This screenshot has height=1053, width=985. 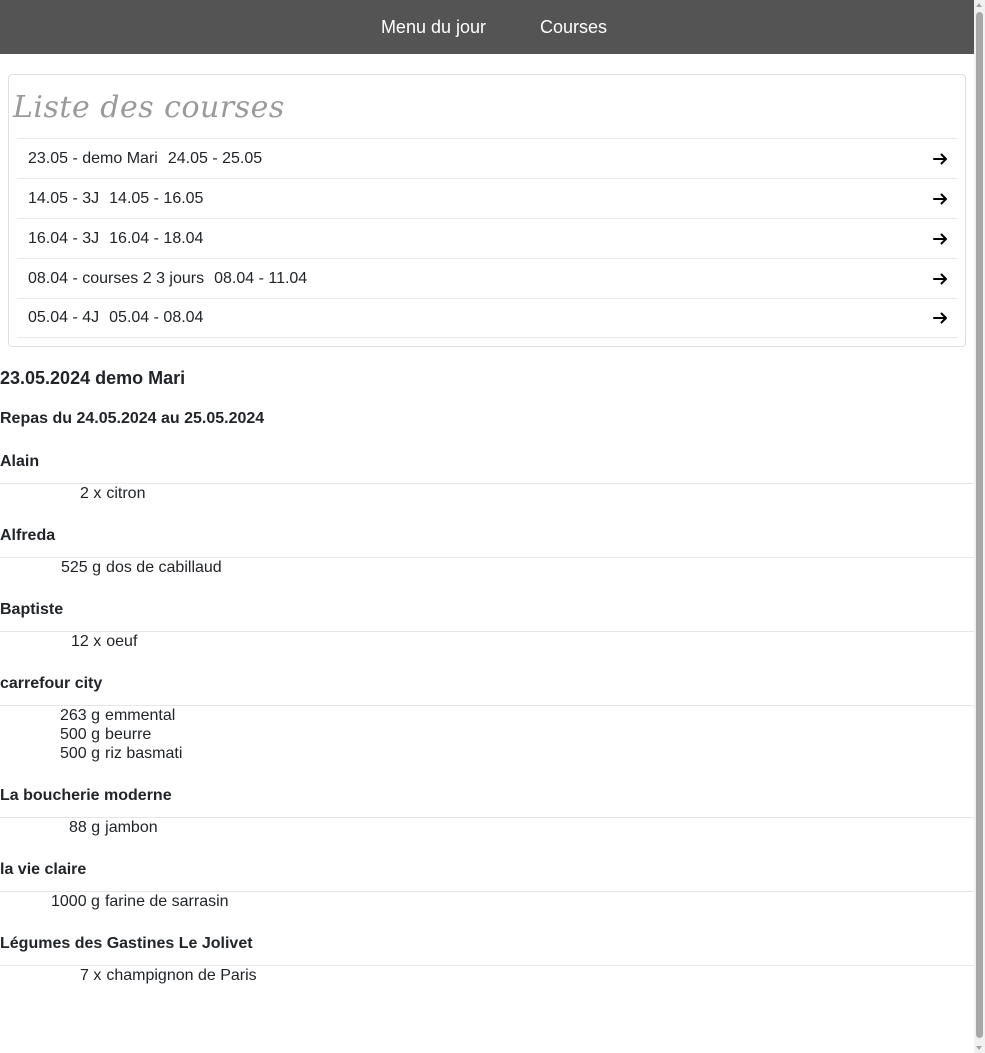 I want to click on meal-range: Repas du 24.05.2024 au 25.05.2024, so click(x=132, y=418).